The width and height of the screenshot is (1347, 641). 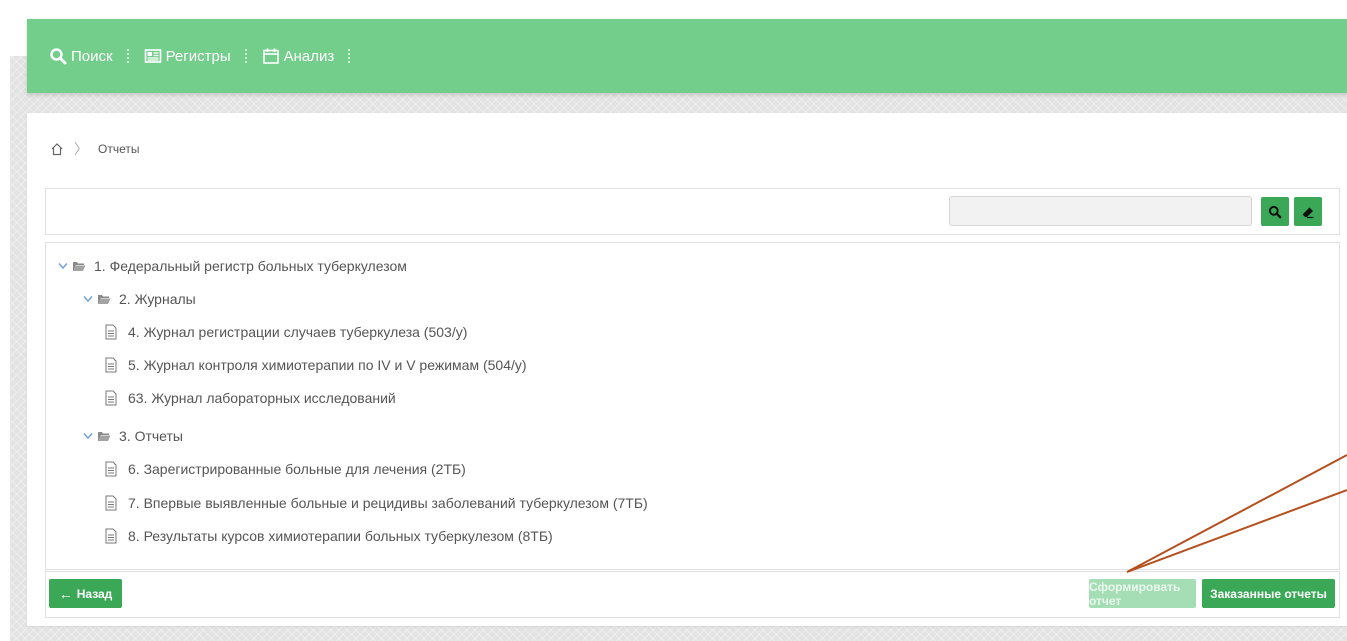 What do you see at coordinates (151, 436) in the screenshot?
I see `tree-item-label: 3. Отчеты` at bounding box center [151, 436].